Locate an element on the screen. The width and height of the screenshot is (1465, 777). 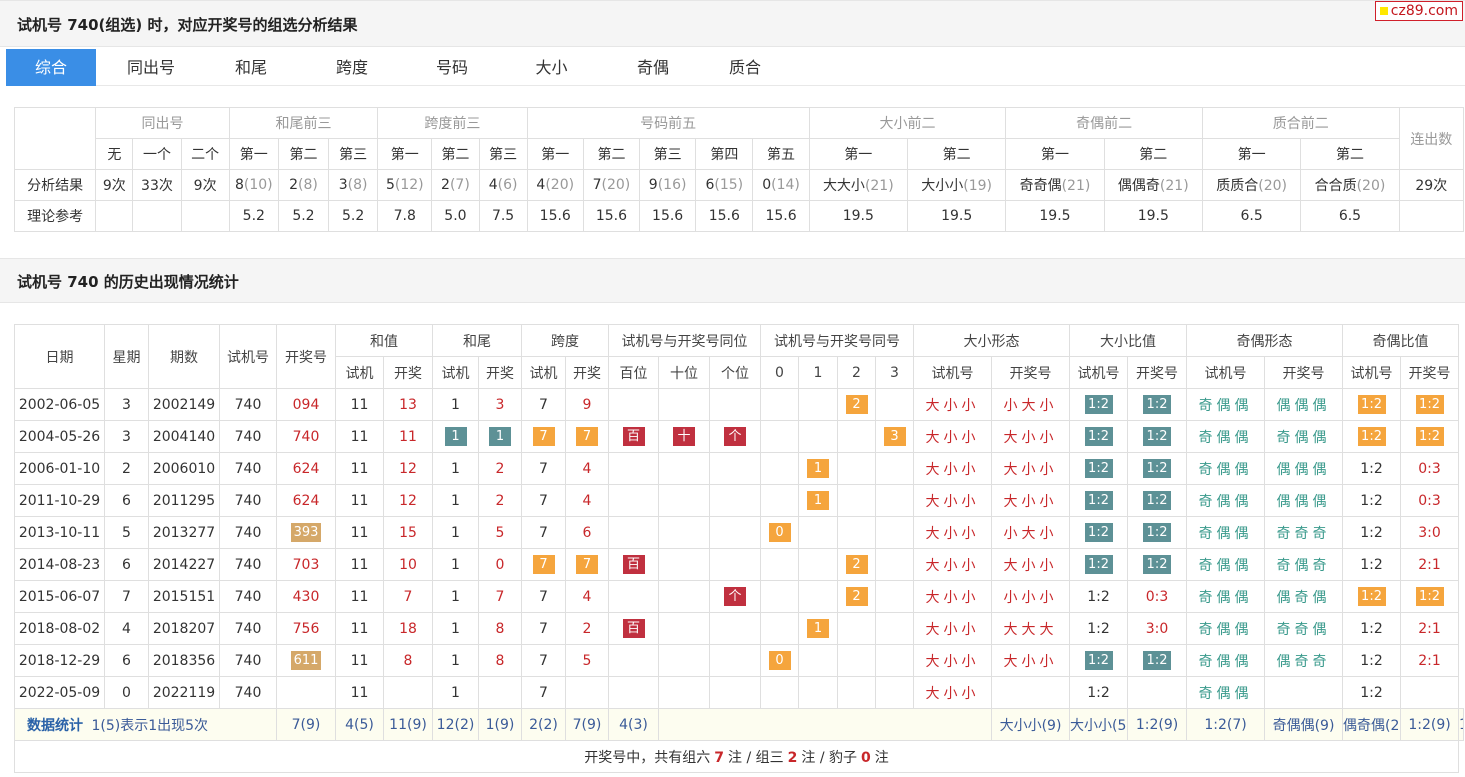
result-value: 大小小 is located at coordinates (942, 186).